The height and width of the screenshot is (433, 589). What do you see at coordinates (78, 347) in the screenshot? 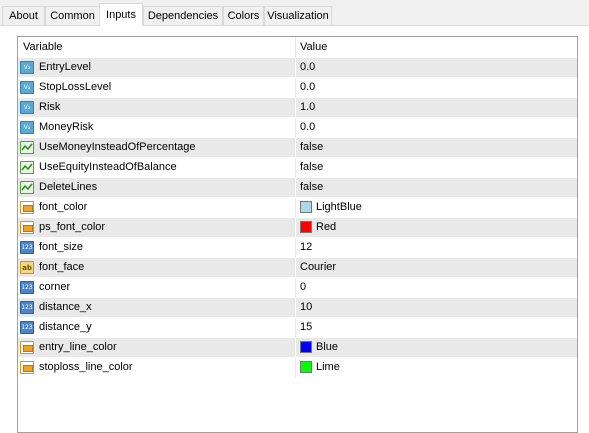
I see `variable-name: entry_line_color` at bounding box center [78, 347].